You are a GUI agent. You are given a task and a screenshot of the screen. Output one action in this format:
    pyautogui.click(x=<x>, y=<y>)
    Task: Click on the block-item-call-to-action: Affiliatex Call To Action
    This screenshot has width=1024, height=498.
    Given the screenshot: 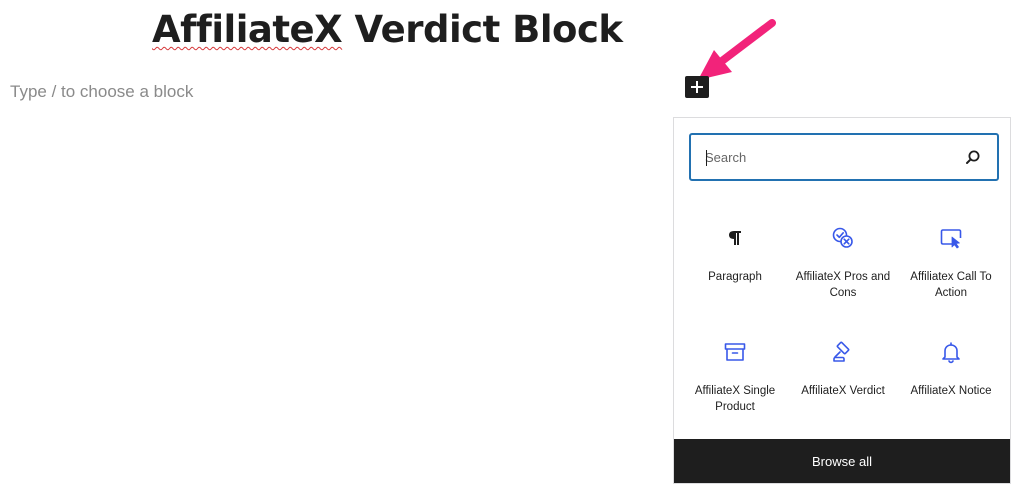 What is the action you would take?
    pyautogui.click(x=951, y=263)
    